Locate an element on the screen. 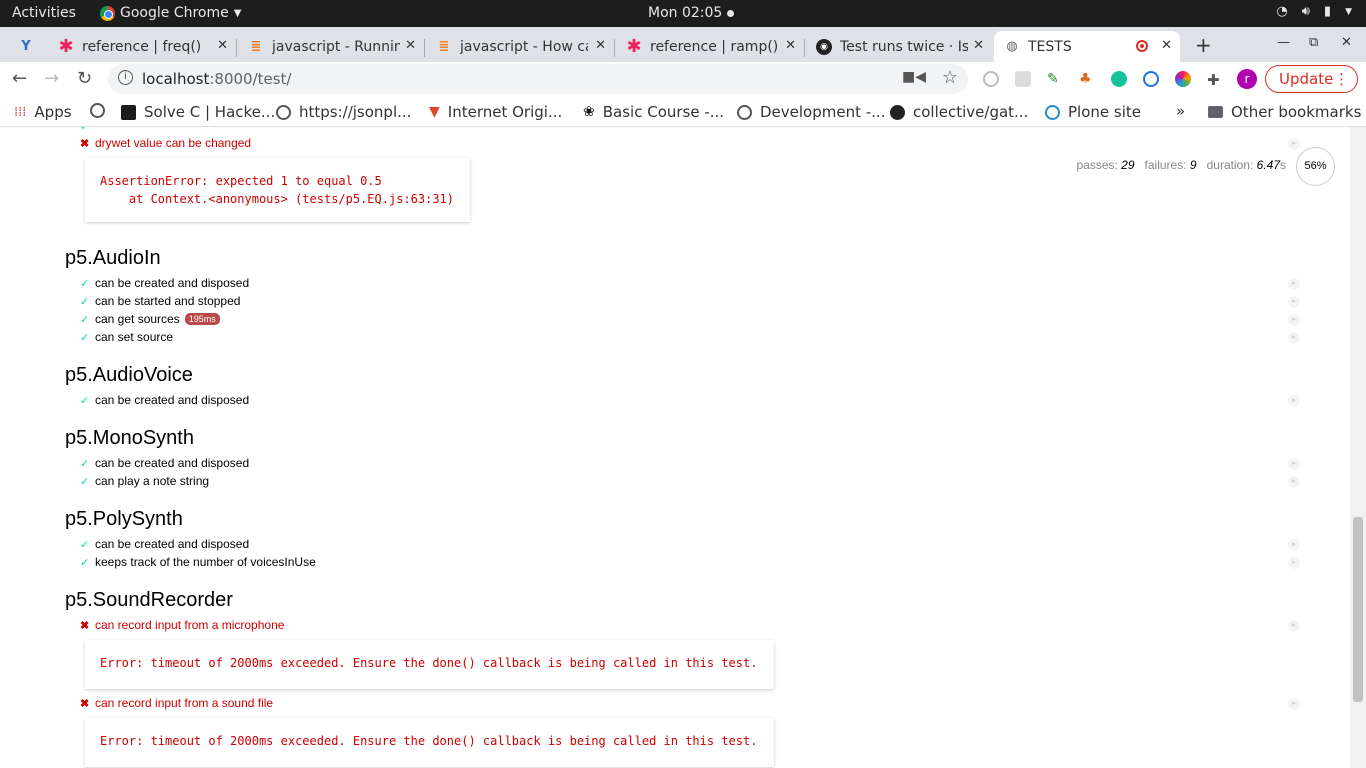 This screenshot has height=768, width=1366. test-stats: passes: 29 failures: 9 duration: 6.47s is located at coordinates (1181, 165).